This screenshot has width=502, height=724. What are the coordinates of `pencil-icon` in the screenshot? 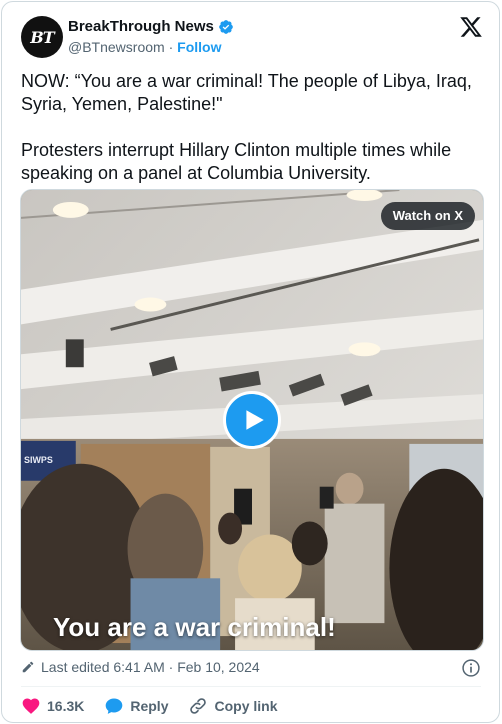 It's located at (28, 667).